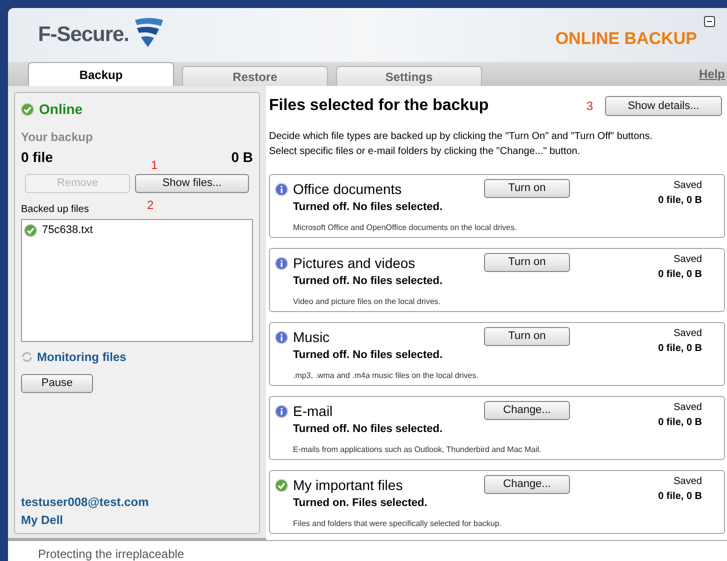  What do you see at coordinates (405, 228) in the screenshot?
I see `category-description: Microsoft Office and OpenOffice documents on the local drives.` at bounding box center [405, 228].